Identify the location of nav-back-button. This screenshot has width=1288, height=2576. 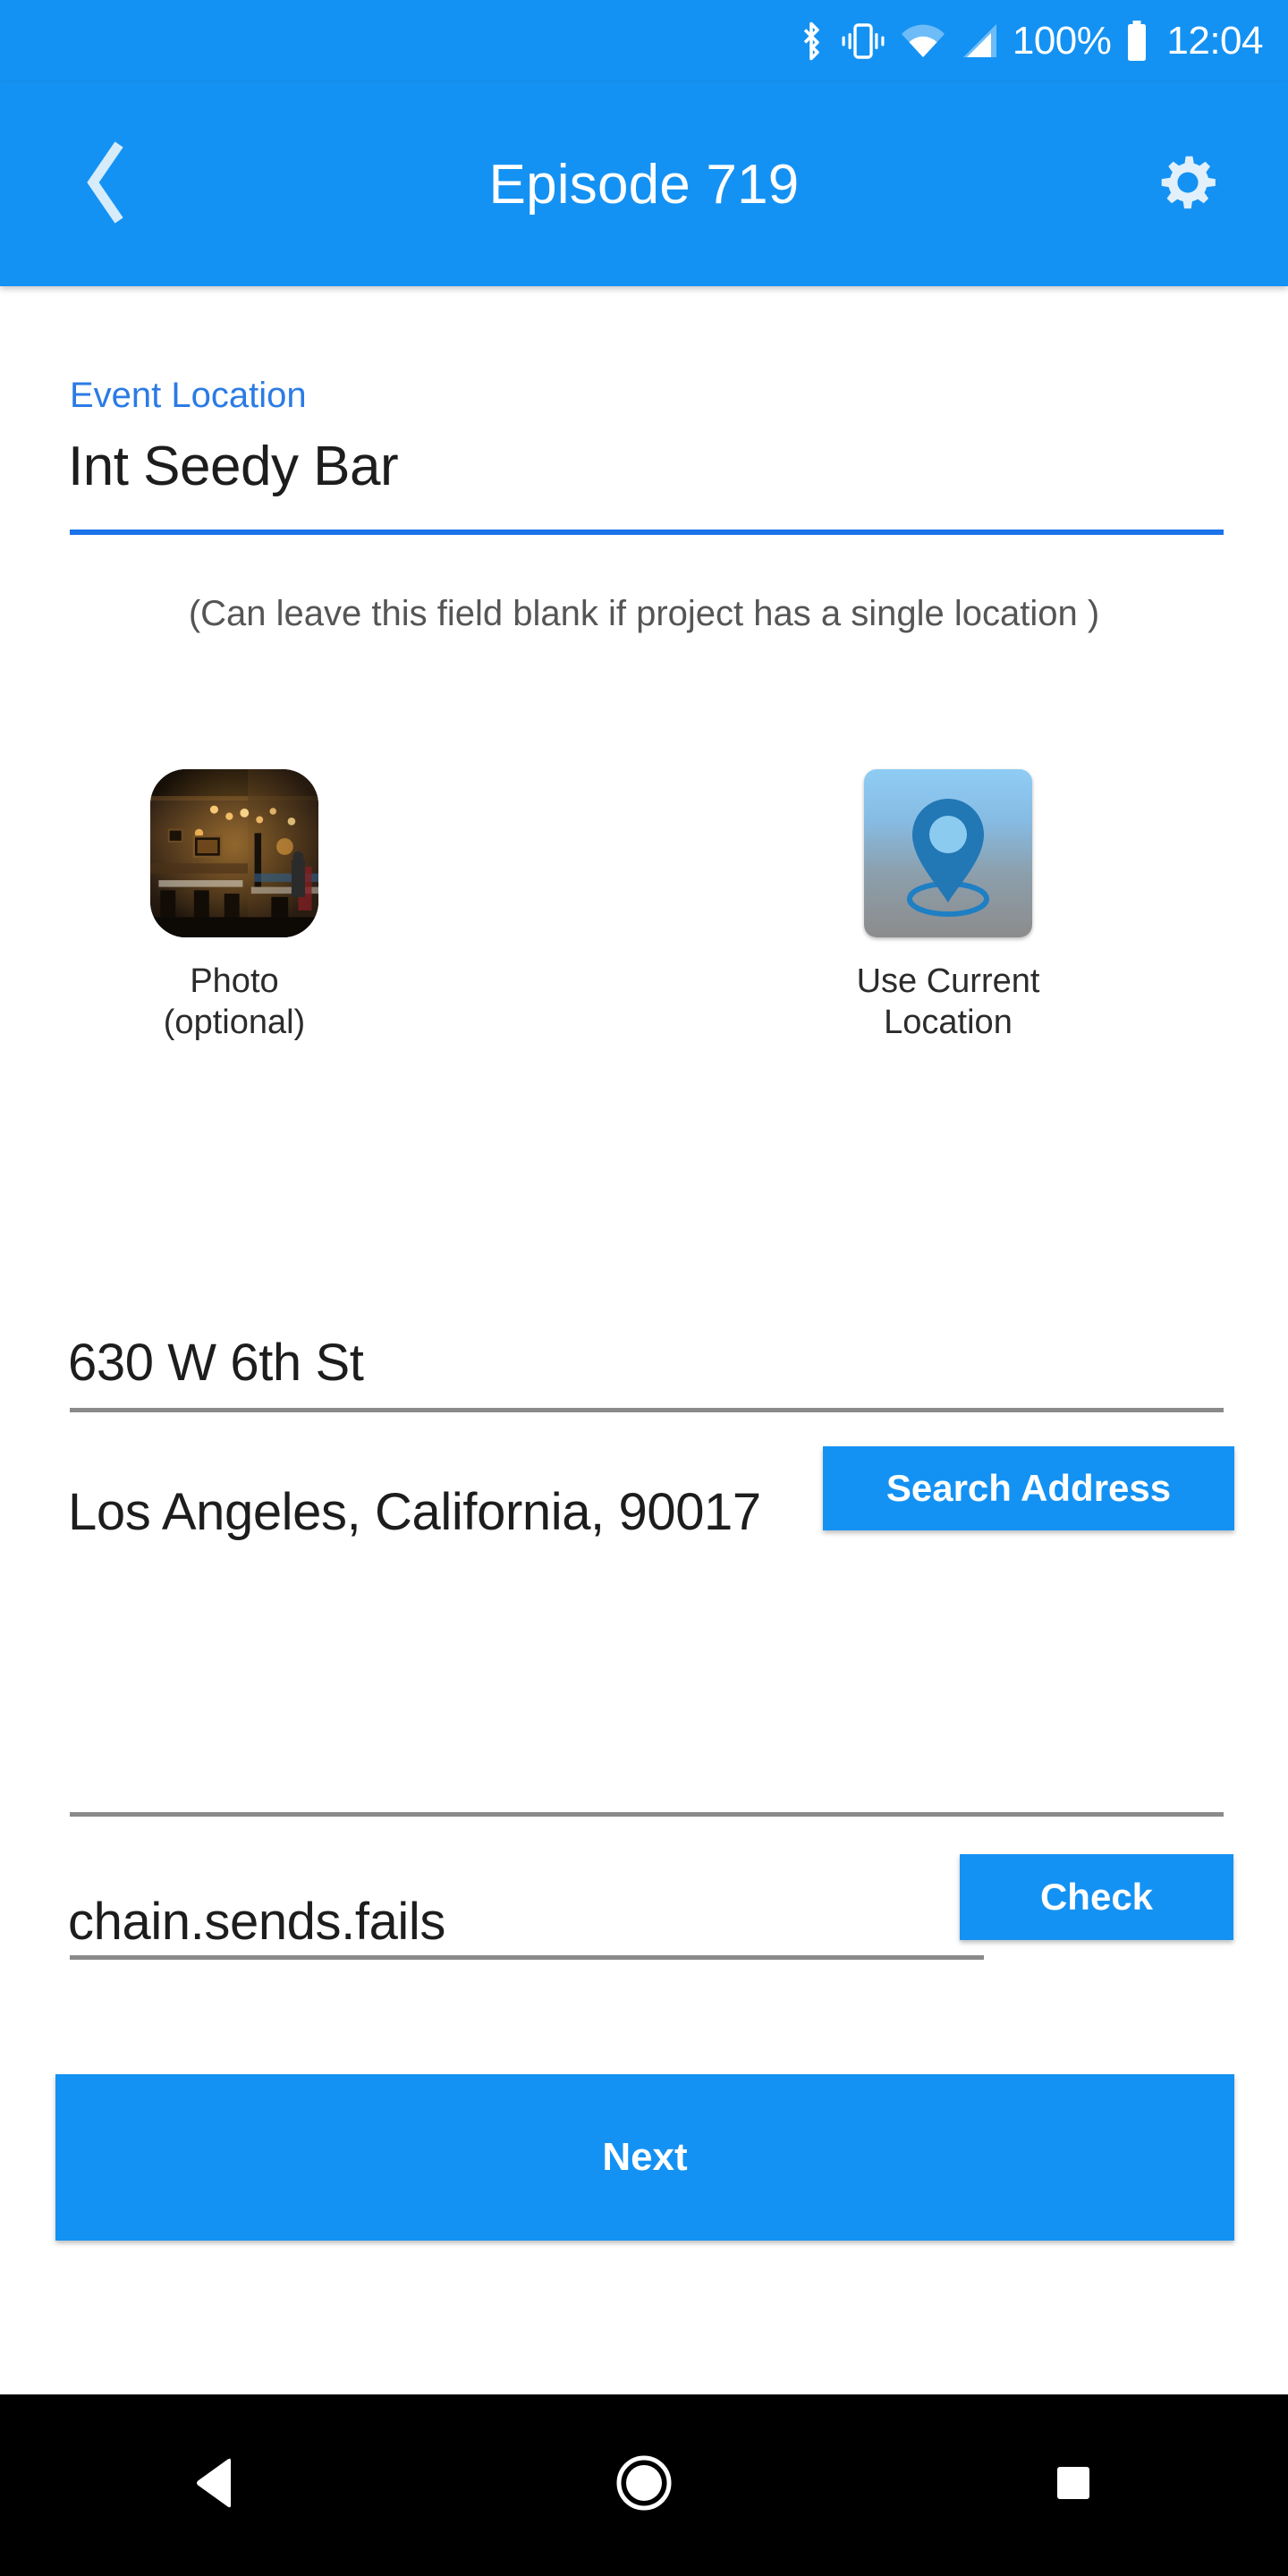
(214, 2485).